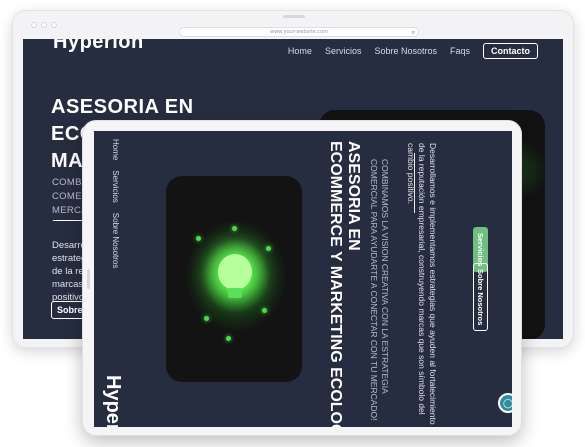 The height and width of the screenshot is (447, 585). I want to click on lightbulb-icon, so click(235, 272).